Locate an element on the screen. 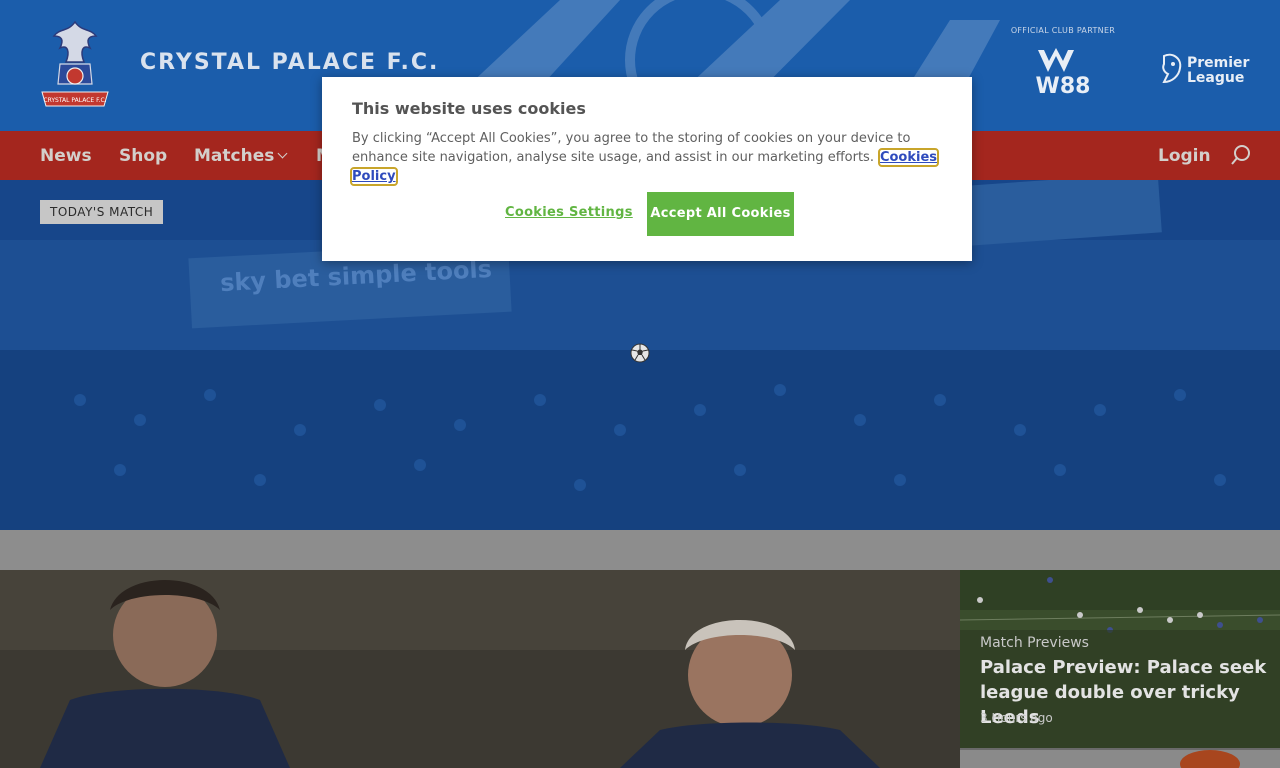  nav-item-matches: Matches is located at coordinates (241, 156).